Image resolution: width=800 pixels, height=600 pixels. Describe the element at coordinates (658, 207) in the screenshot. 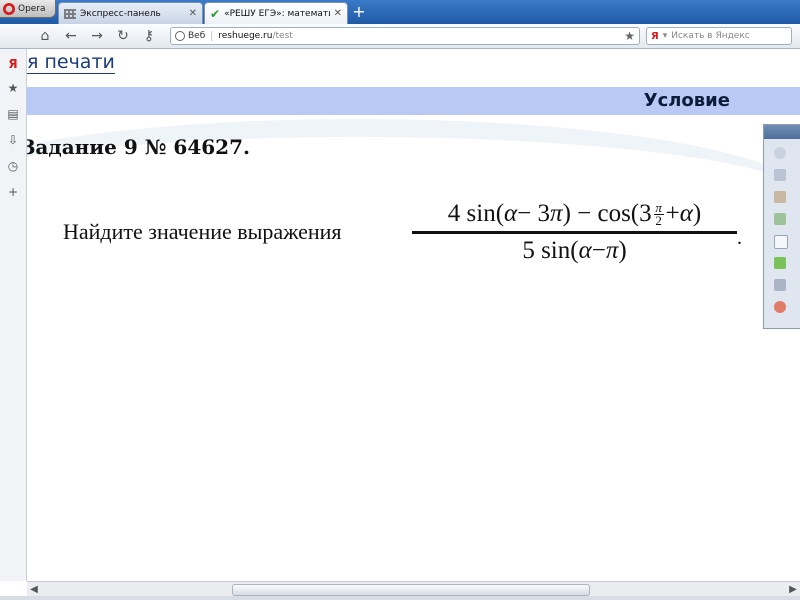

I see `small-frac-numerator: π` at that location.